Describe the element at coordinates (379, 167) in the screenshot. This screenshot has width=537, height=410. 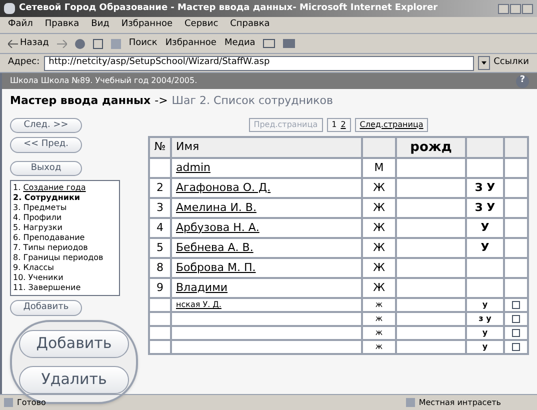
I see `sex-cell: М` at that location.